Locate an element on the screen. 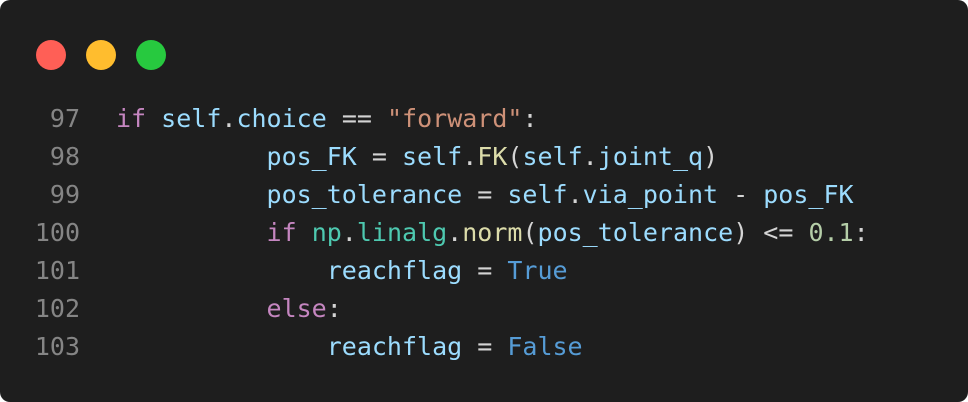 Image resolution: width=968 pixels, height=402 pixels. code-line: 103 reachflag = False is located at coordinates (484, 347).